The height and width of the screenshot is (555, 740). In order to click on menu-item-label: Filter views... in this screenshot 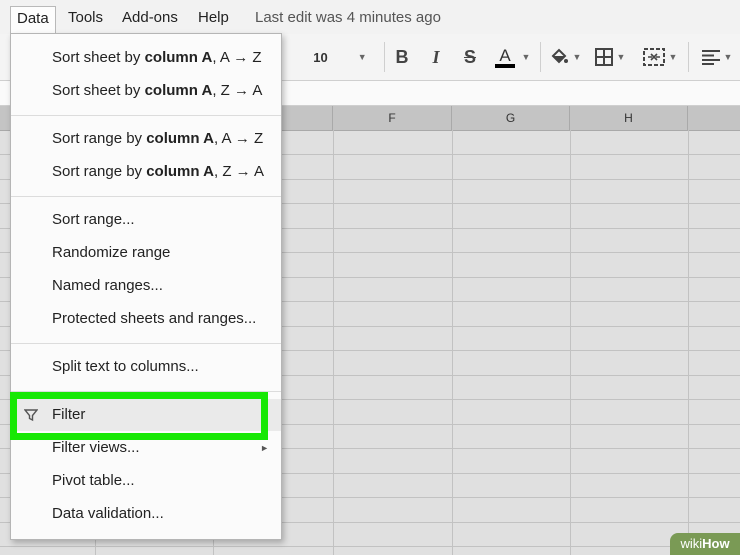, I will do `click(96, 447)`.